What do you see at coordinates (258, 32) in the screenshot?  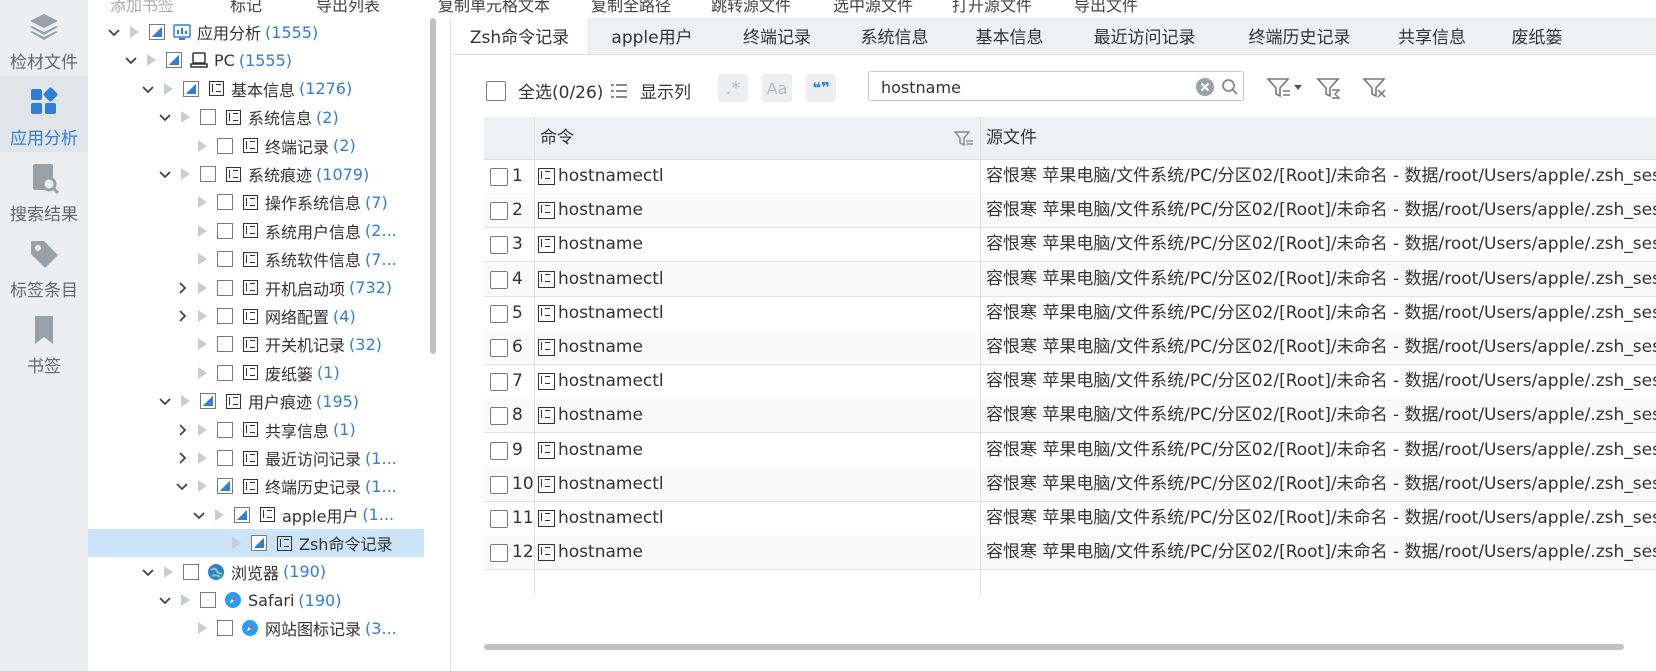 I see `tree-node: 应用分析 (1555)` at bounding box center [258, 32].